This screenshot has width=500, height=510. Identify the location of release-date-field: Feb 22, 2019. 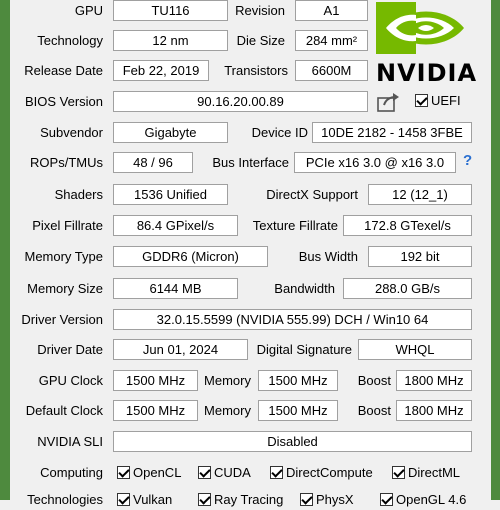
(161, 70).